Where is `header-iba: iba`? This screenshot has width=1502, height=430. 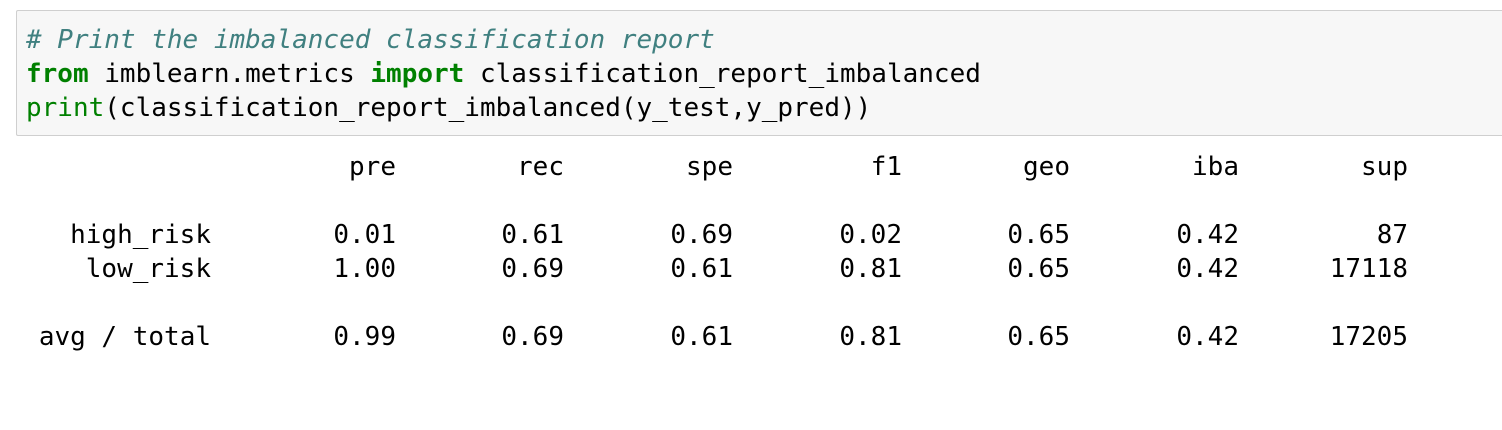
header-iba: iba is located at coordinates (1215, 167).